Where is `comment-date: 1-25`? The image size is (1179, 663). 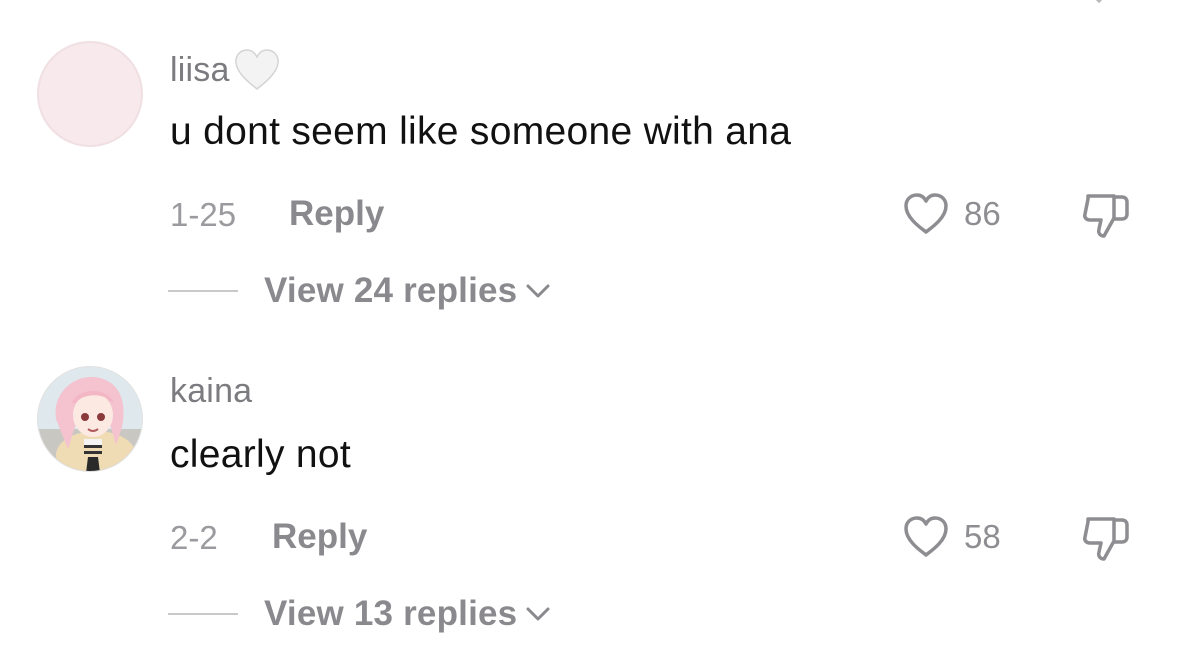
comment-date: 1-25 is located at coordinates (203, 214).